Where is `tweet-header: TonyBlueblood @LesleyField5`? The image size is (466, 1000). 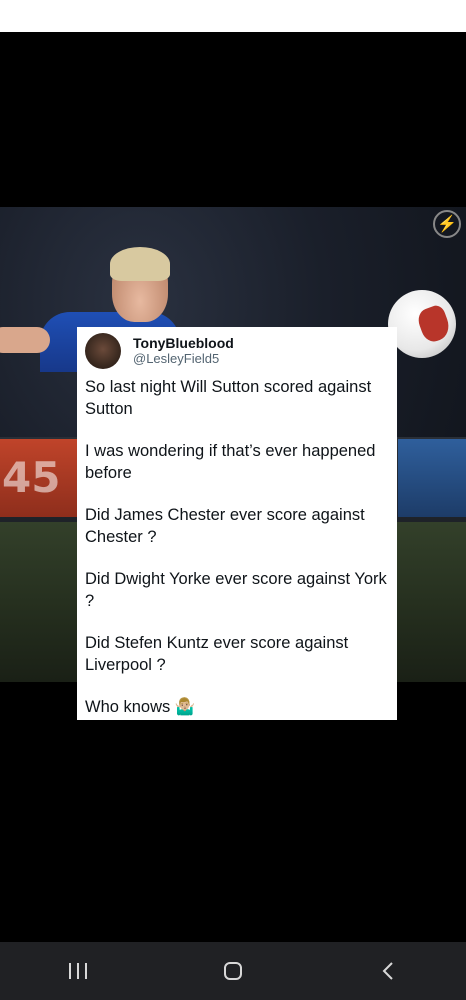 tweet-header: TonyBlueblood @LesleyField5 is located at coordinates (237, 351).